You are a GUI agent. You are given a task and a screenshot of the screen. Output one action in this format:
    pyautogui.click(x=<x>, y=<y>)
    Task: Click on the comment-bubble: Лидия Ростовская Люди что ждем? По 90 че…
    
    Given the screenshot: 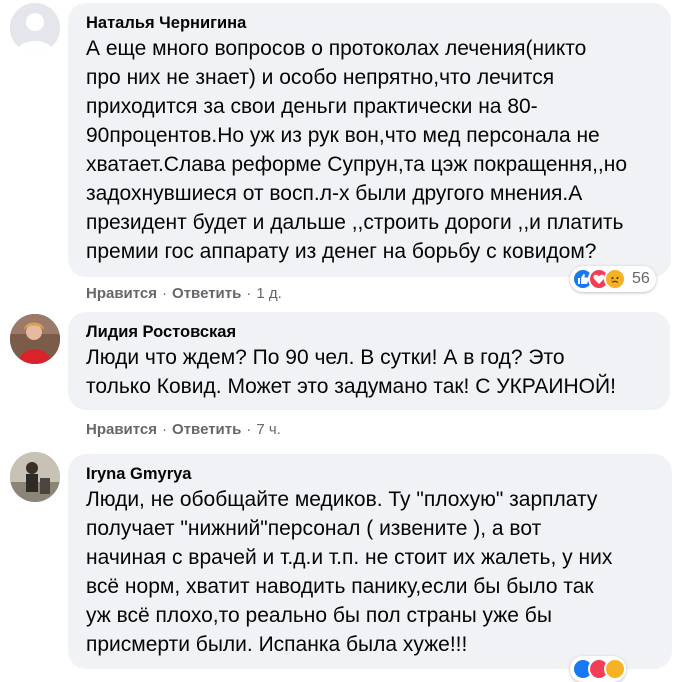 What is the action you would take?
    pyautogui.click(x=369, y=361)
    